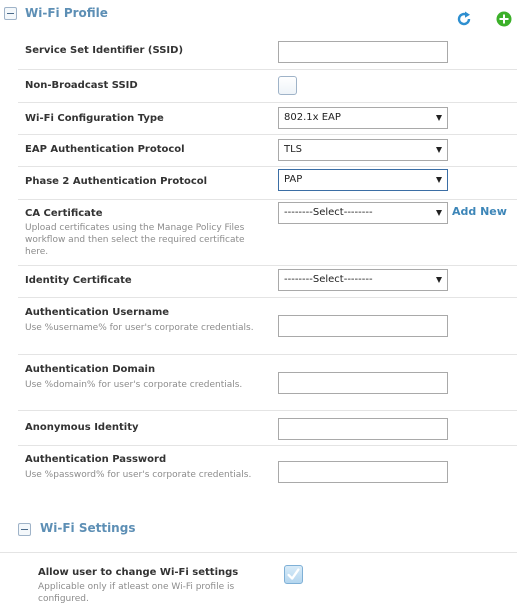 The width and height of the screenshot is (517, 612). I want to click on refresh-icon, so click(464, 19).